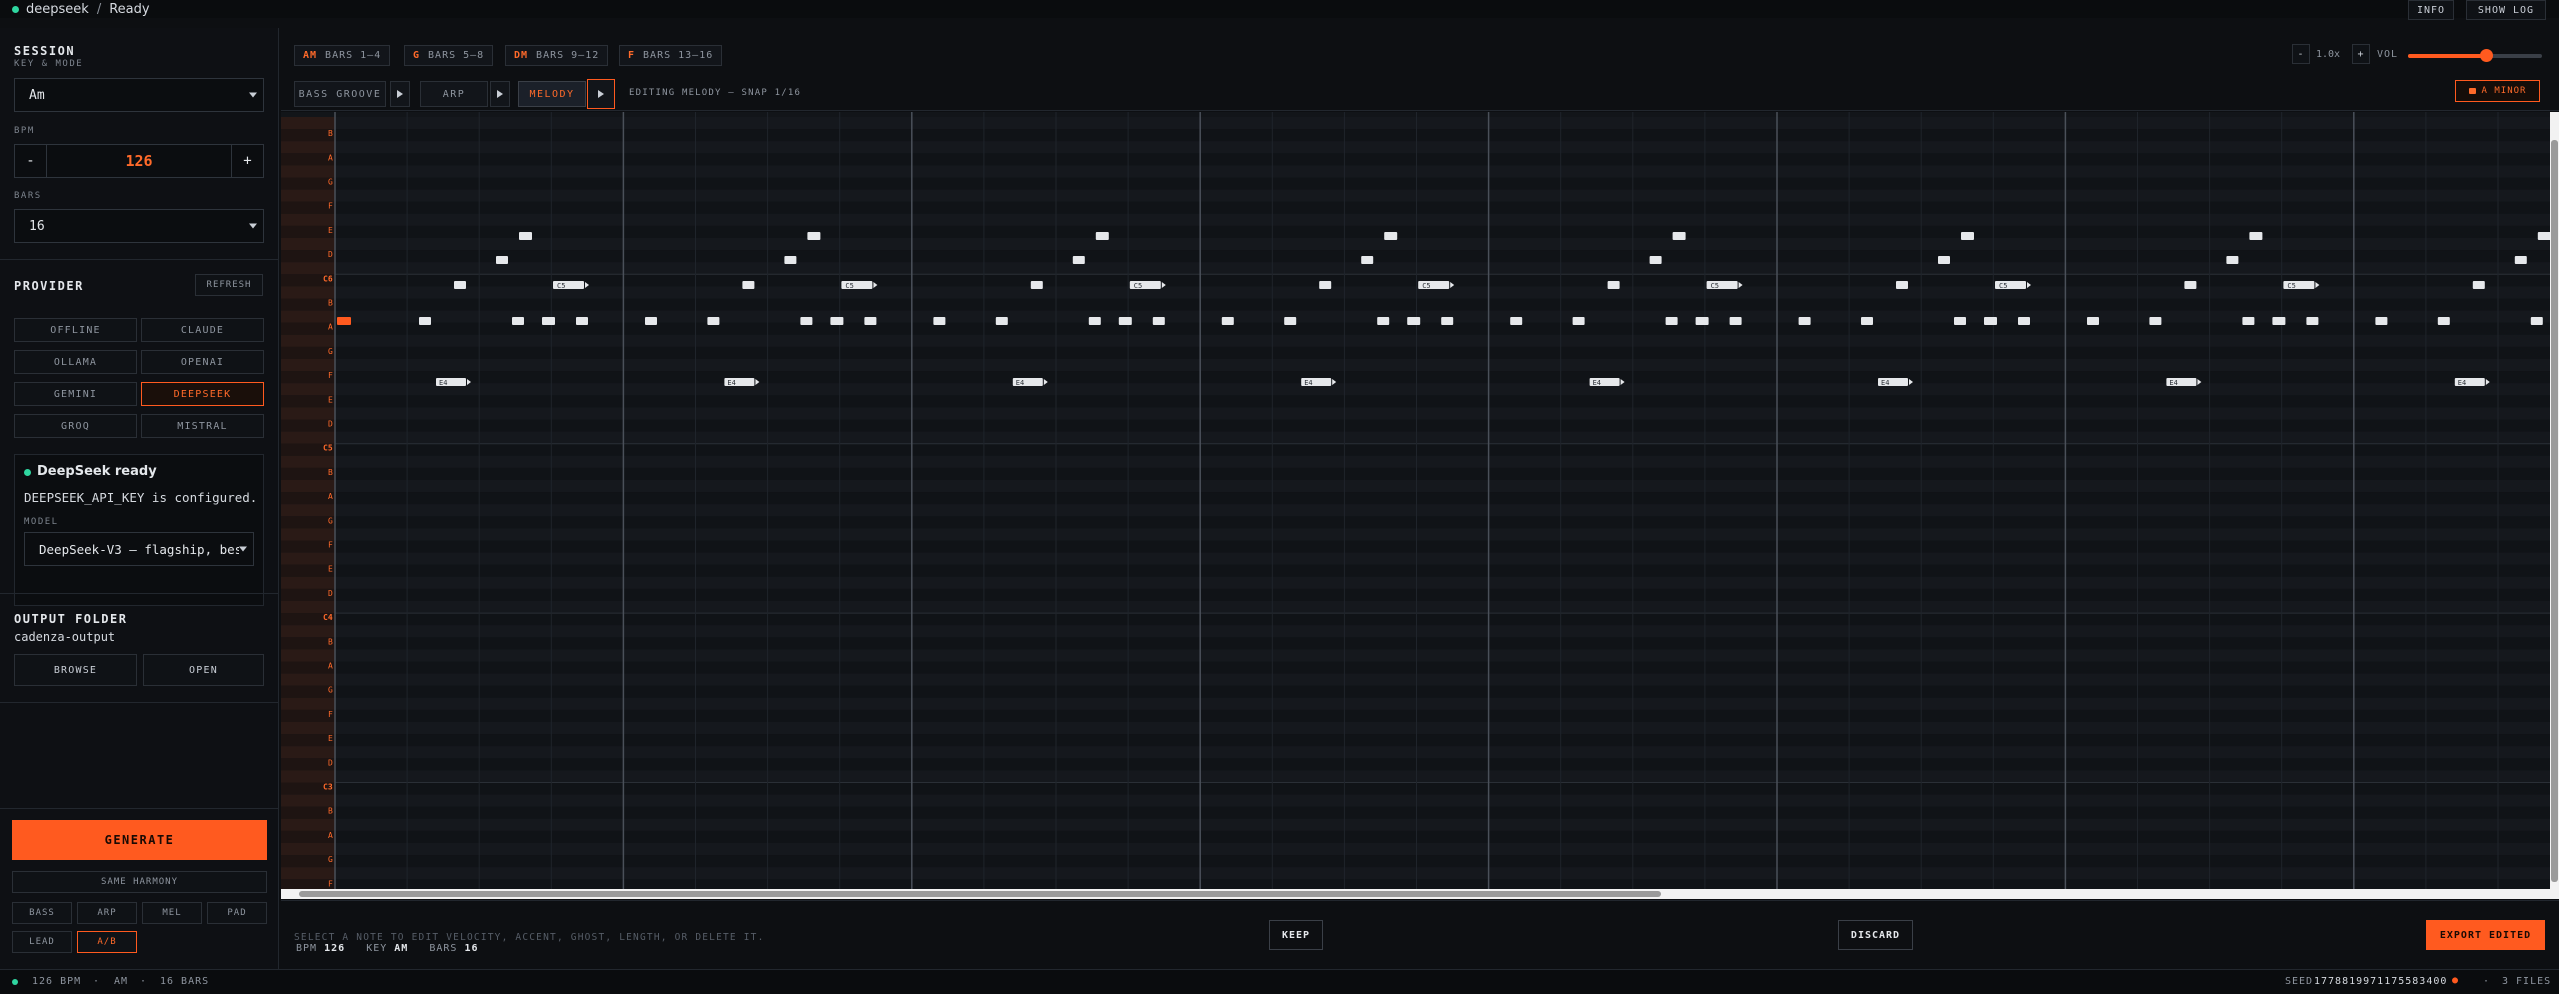 Image resolution: width=2559 pixels, height=994 pixels. I want to click on model-select: DeepSeek-V3 — flagship, best, so click(139, 549).